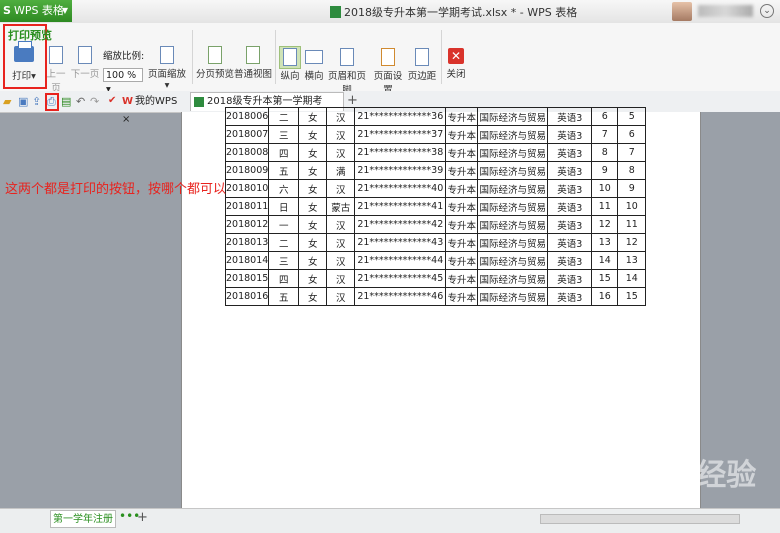 The height and width of the screenshot is (533, 780). I want to click on table-cell: 7, so click(632, 152).